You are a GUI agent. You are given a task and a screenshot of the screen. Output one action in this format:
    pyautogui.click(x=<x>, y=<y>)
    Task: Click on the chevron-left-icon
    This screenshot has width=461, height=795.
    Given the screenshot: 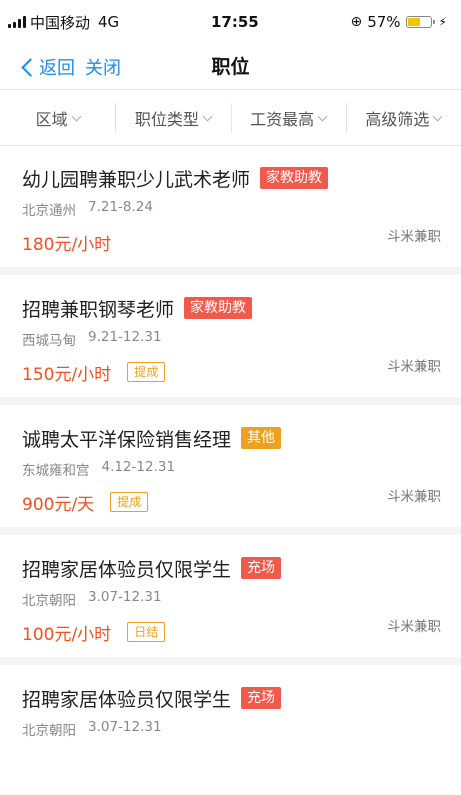 What is the action you would take?
    pyautogui.click(x=30, y=67)
    